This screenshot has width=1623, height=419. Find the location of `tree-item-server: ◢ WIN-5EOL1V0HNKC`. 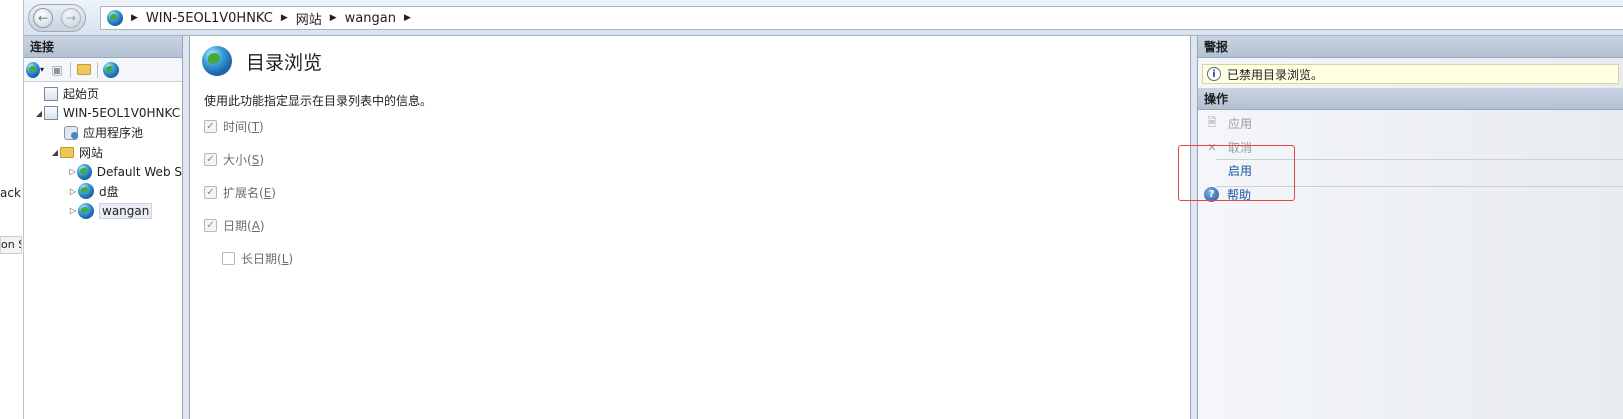

tree-item-server: ◢ WIN-5EOL1V0HNKC is located at coordinates (103, 114).